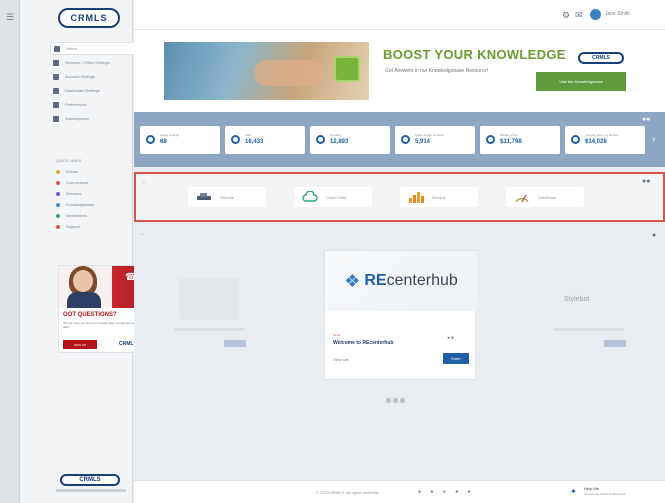 The width and height of the screenshot is (665, 503). What do you see at coordinates (566, 15) in the screenshot?
I see `settings-icon: ⚙` at bounding box center [566, 15].